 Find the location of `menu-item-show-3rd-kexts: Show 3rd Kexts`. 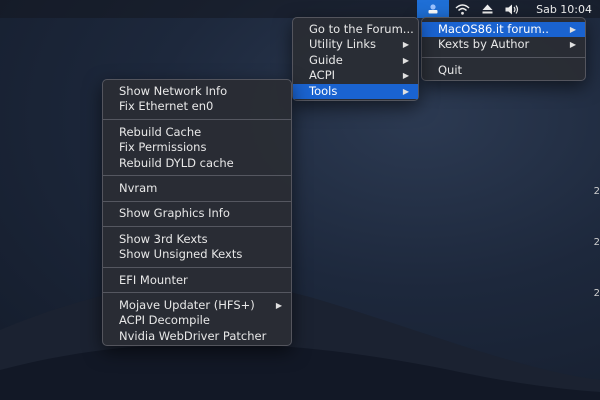

menu-item-show-3rd-kexts: Show 3rd Kexts is located at coordinates (197, 239).